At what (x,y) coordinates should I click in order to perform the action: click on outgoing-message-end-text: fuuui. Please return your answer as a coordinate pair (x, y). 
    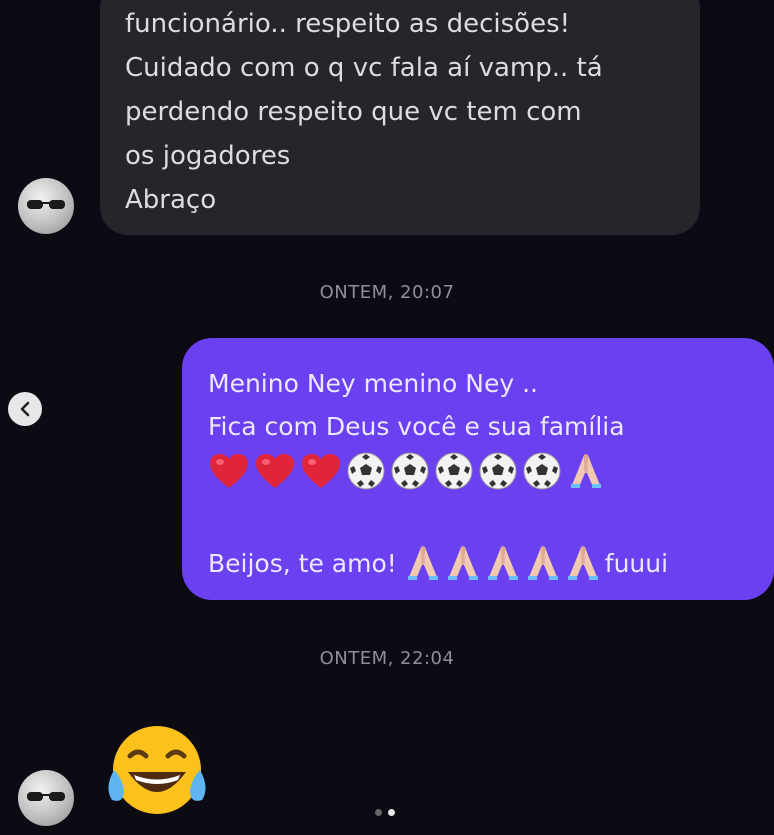
    Looking at the image, I should click on (636, 563).